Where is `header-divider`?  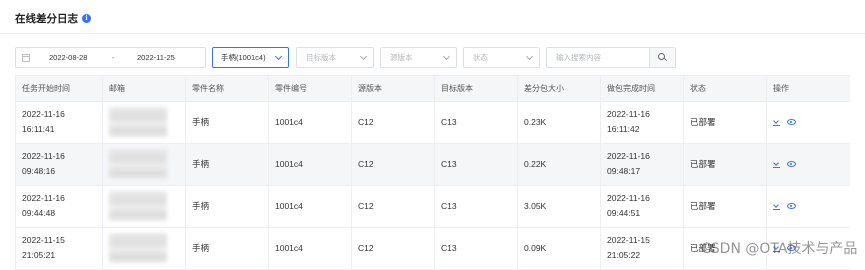
header-divider is located at coordinates (432, 33).